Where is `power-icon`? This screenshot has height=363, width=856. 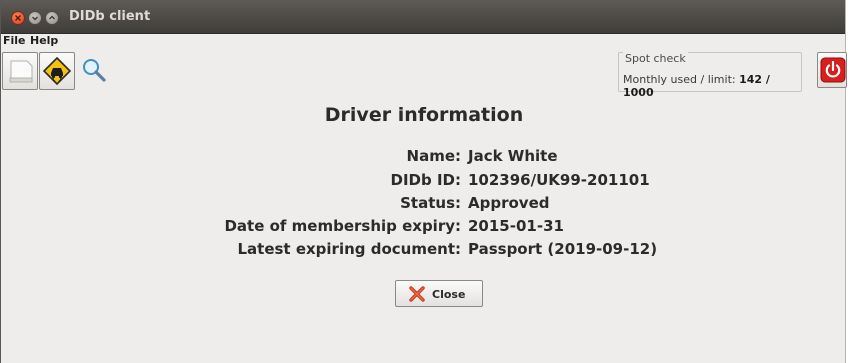 power-icon is located at coordinates (833, 70).